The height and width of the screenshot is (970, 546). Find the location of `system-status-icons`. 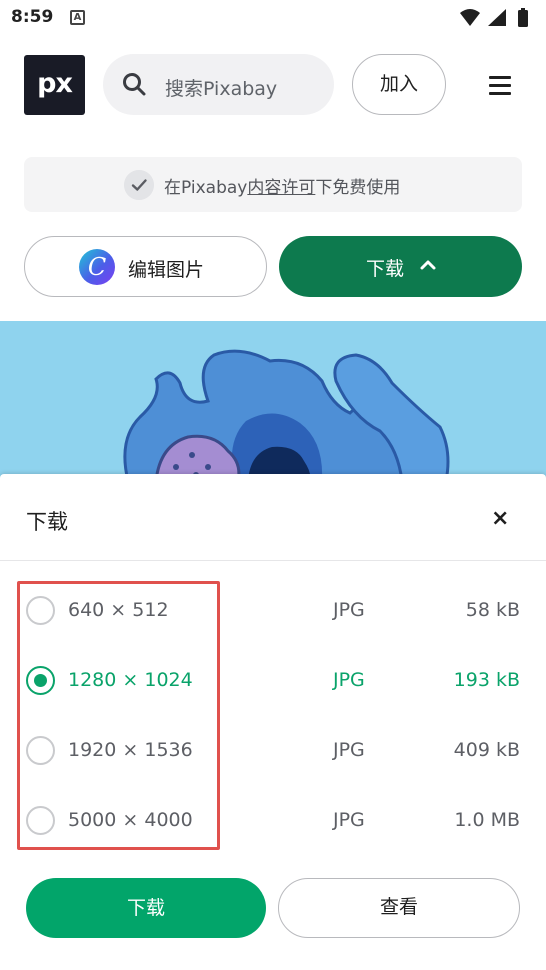

system-status-icons is located at coordinates (494, 17).